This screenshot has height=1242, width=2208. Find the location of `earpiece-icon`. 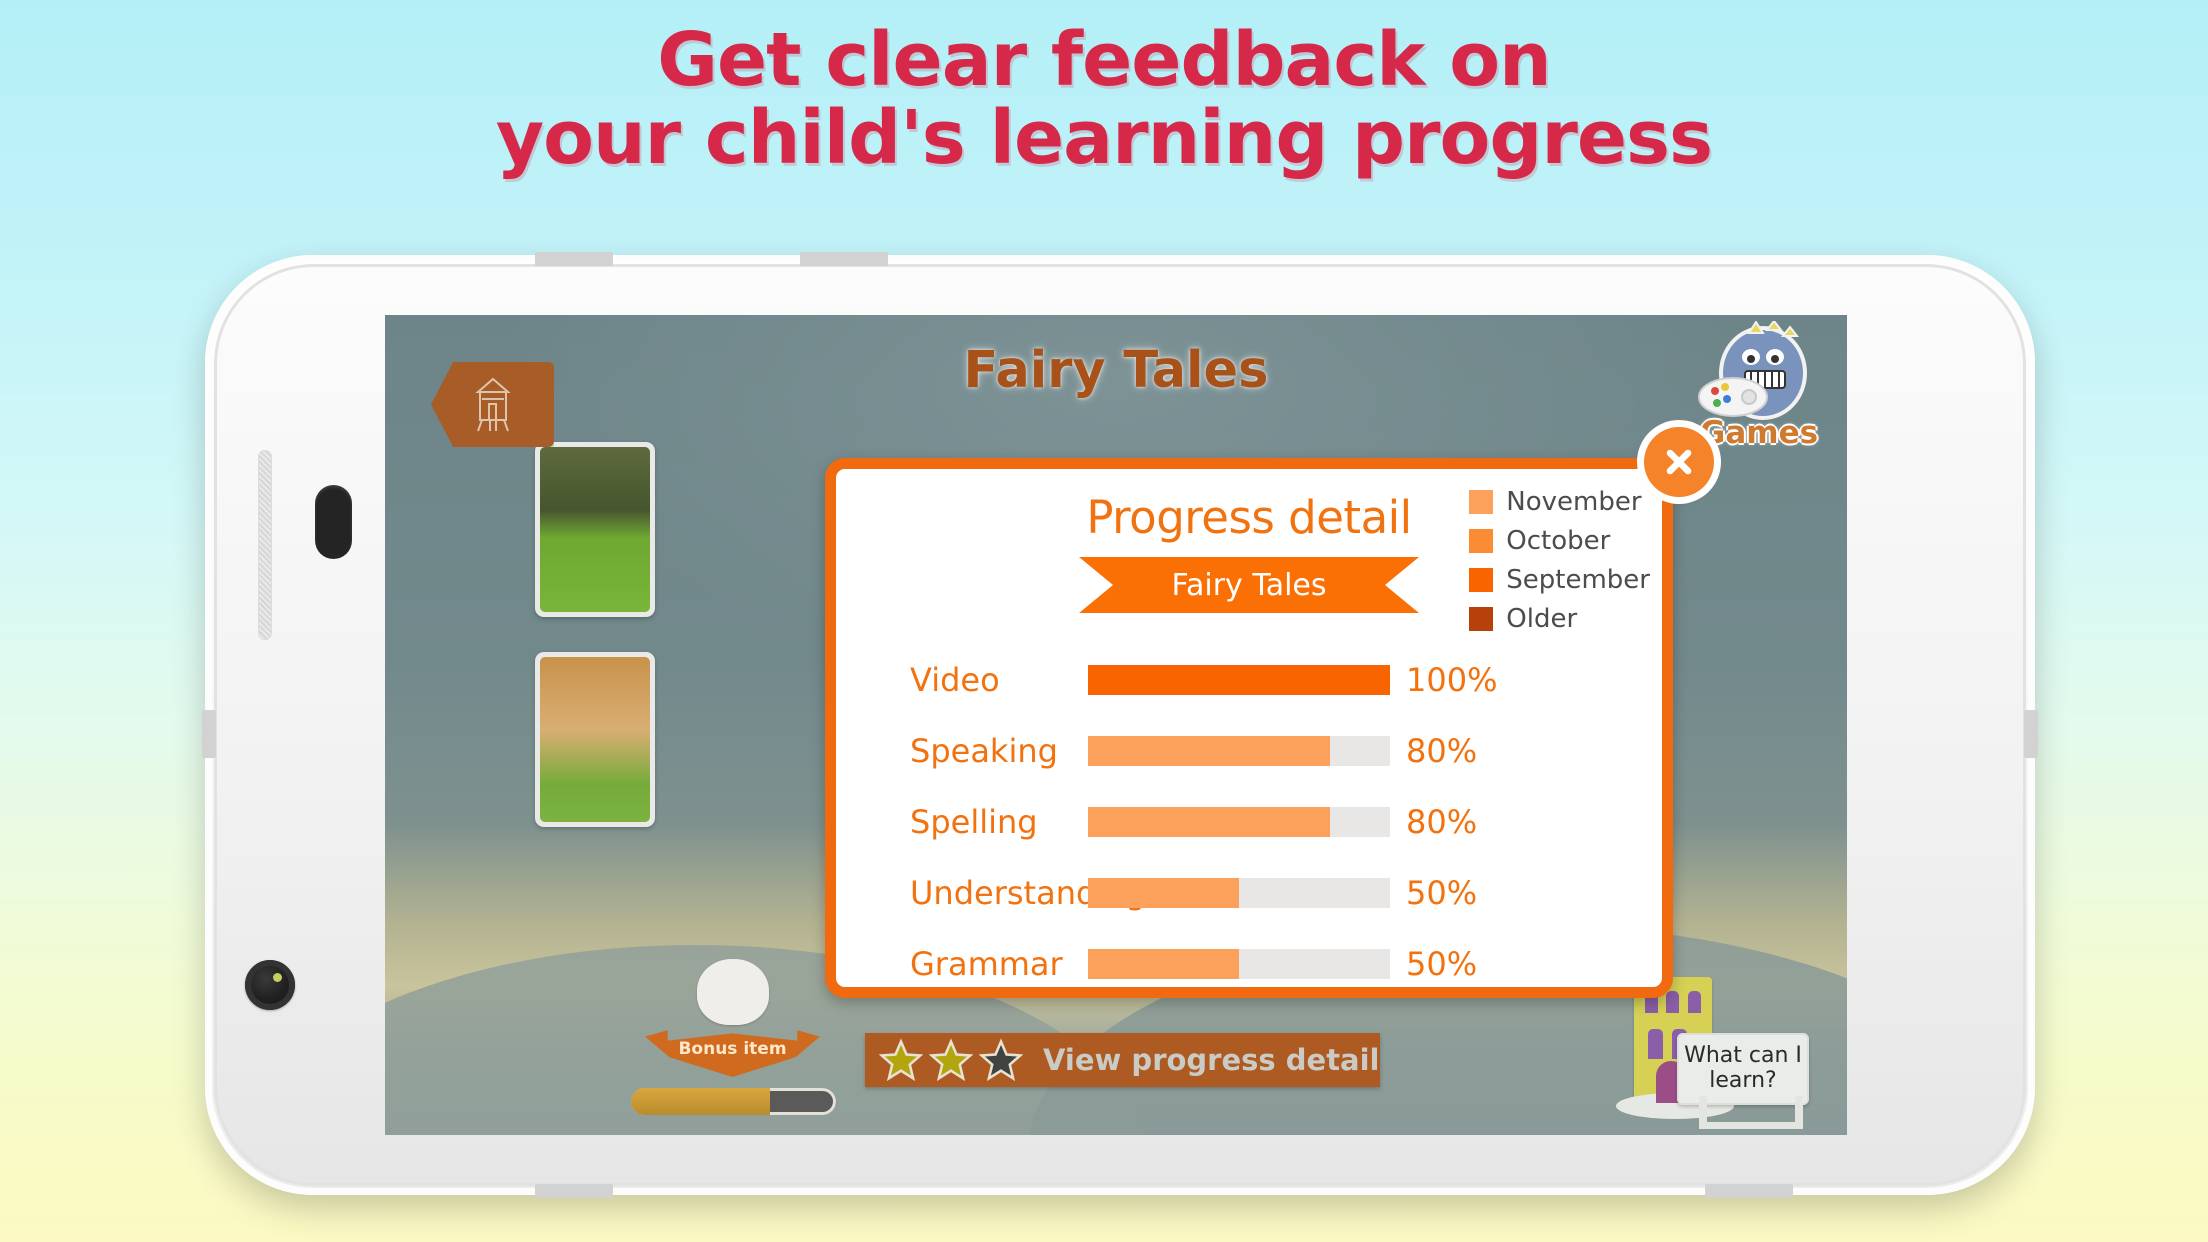

earpiece-icon is located at coordinates (333, 522).